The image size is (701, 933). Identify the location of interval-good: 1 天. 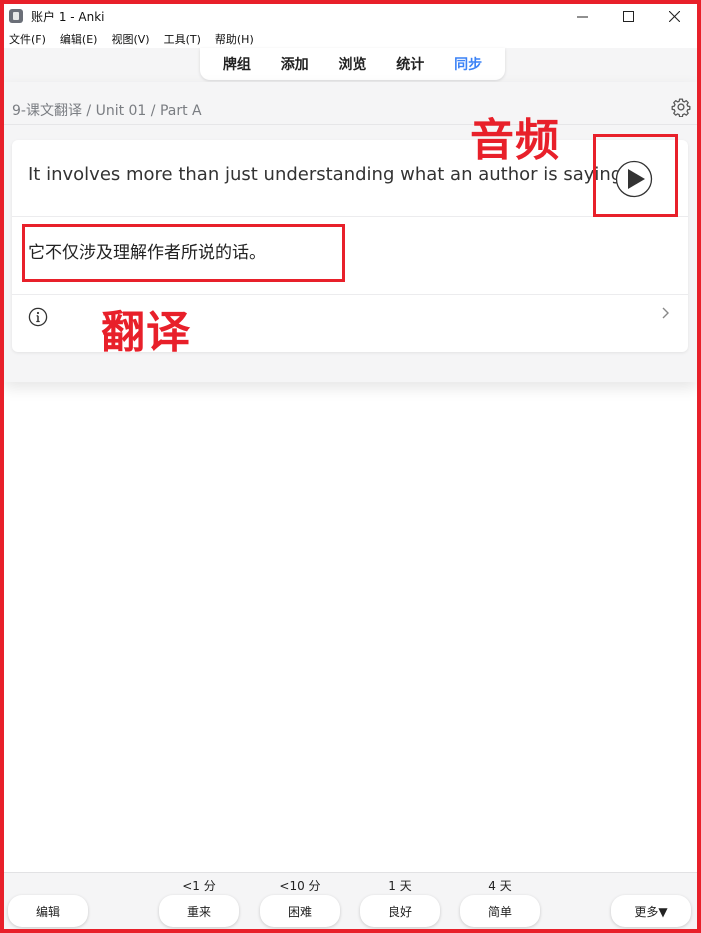
(400, 886).